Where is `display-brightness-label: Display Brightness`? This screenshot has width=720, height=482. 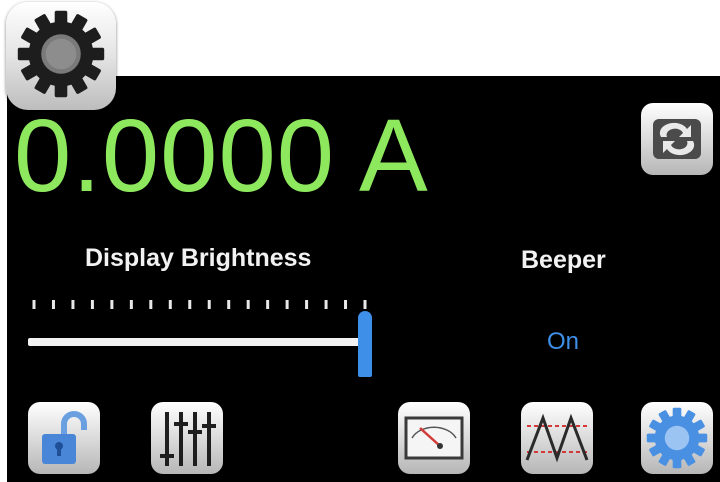 display-brightness-label: Display Brightness is located at coordinates (198, 258).